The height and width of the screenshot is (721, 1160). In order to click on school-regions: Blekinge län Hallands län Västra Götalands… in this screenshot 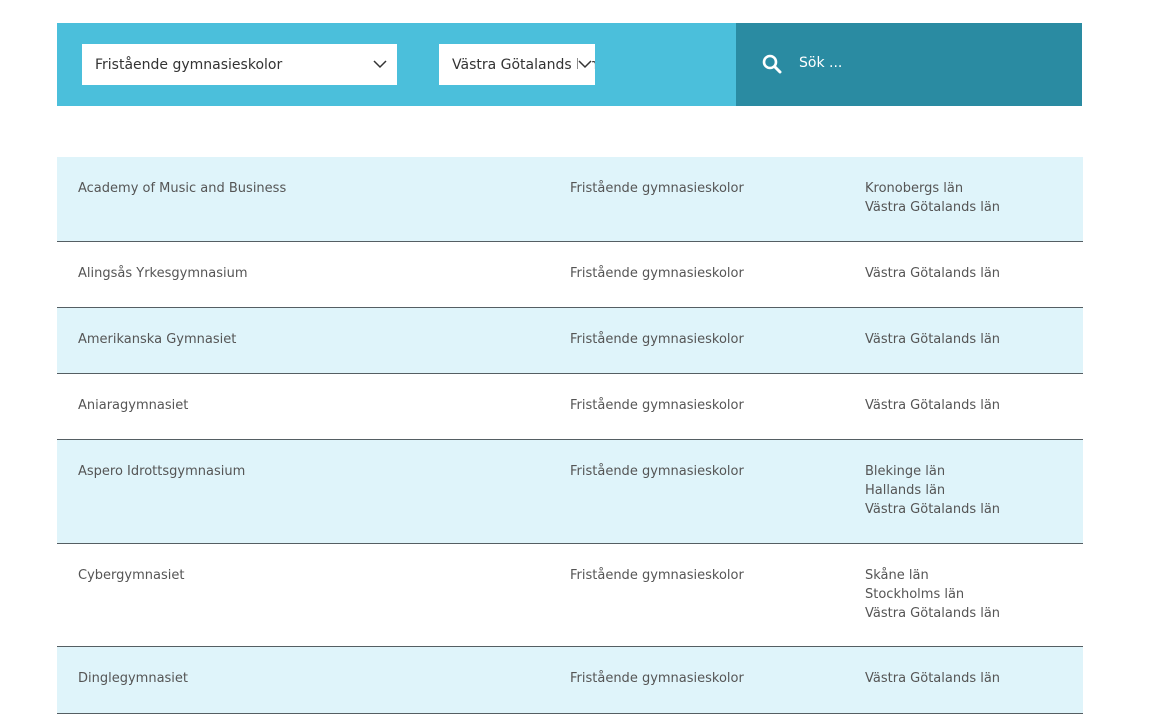, I will do `click(932, 490)`.